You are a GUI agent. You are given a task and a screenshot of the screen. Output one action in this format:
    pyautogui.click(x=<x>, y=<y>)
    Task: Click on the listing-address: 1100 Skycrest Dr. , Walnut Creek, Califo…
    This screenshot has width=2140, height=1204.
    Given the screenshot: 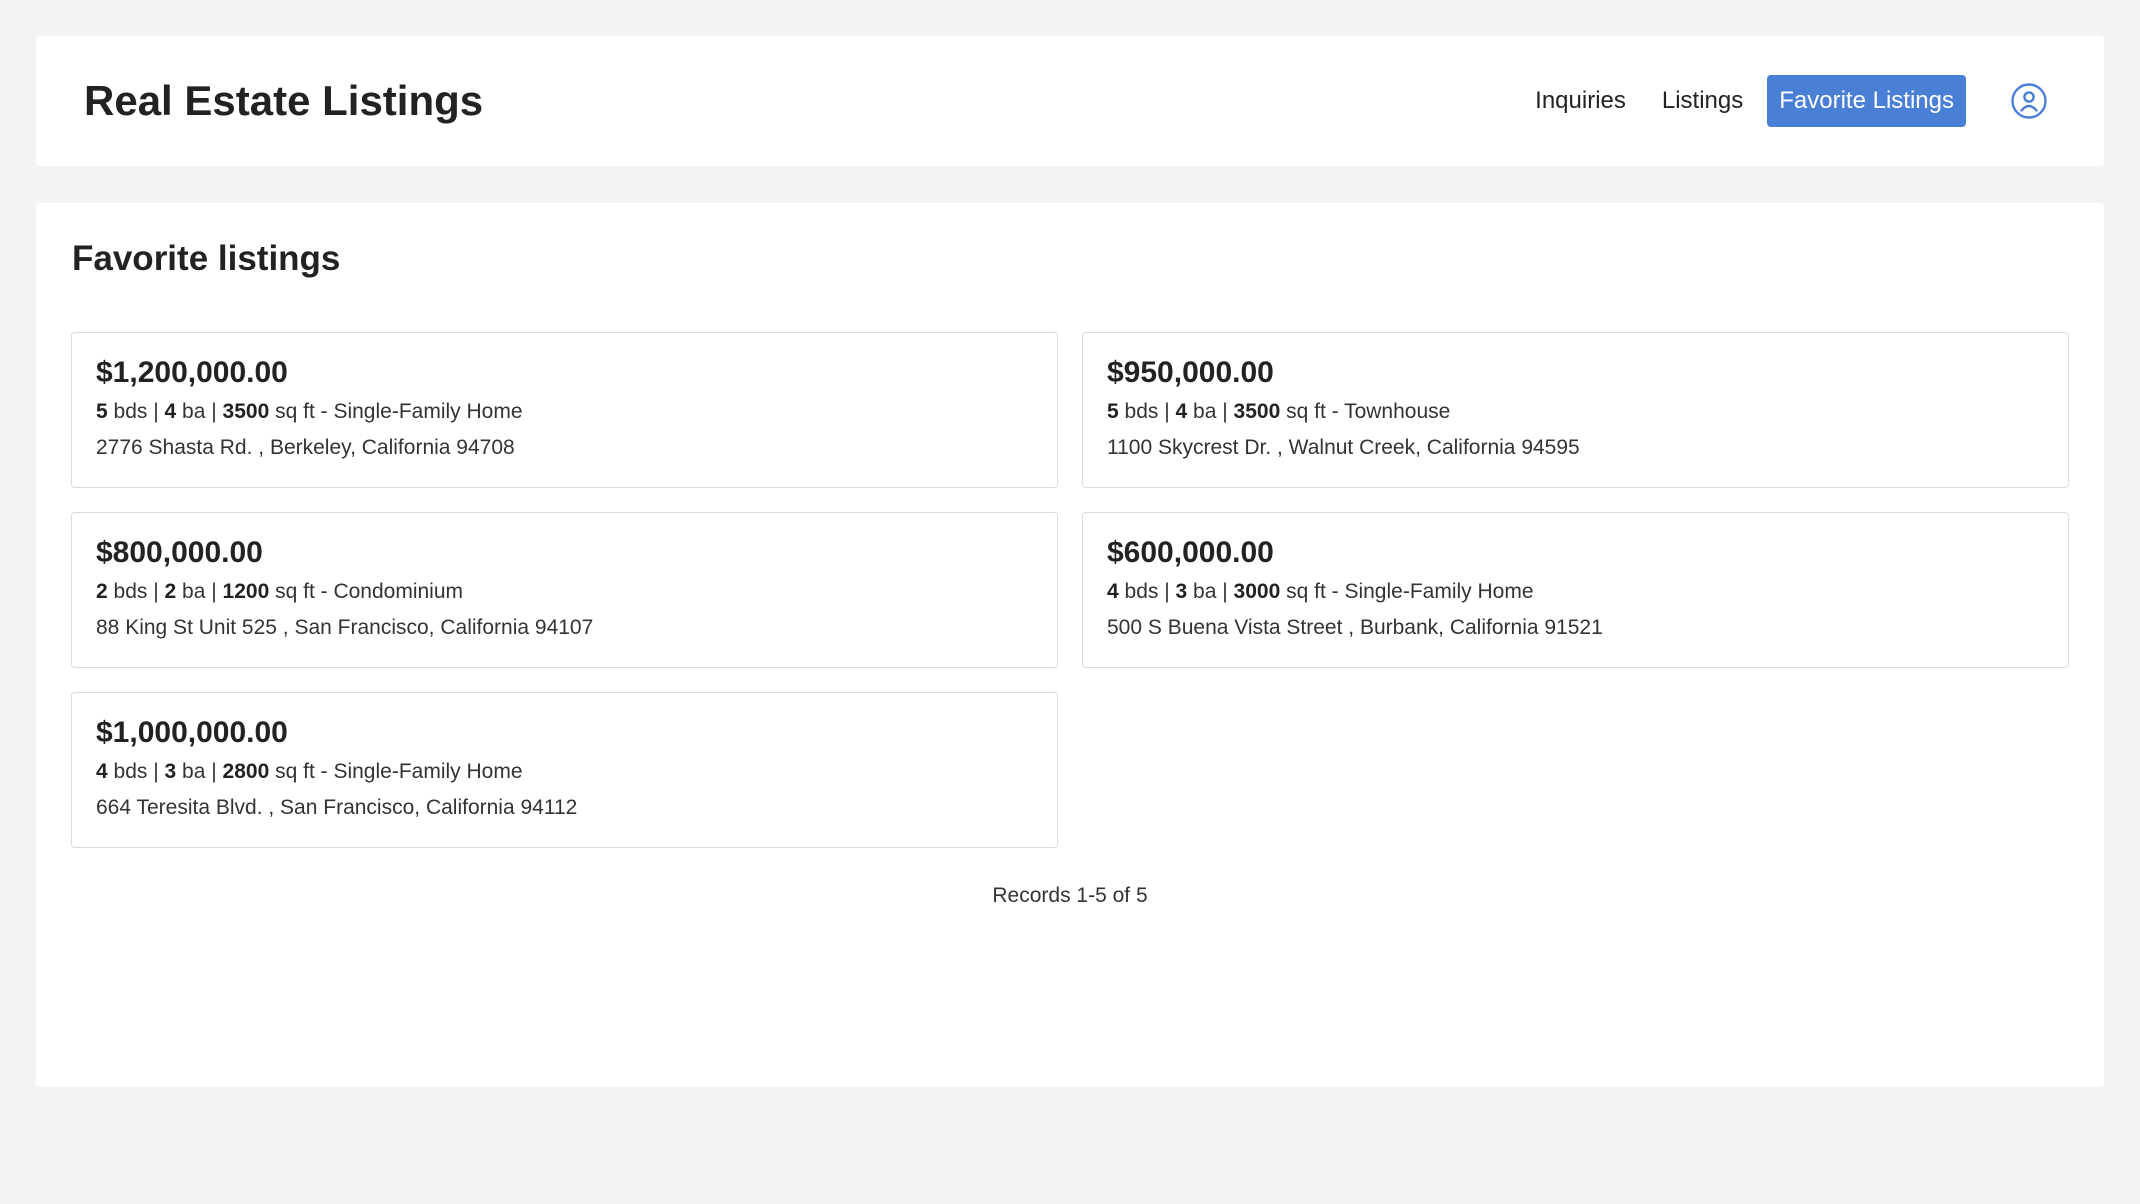 What is the action you would take?
    pyautogui.click(x=1343, y=447)
    